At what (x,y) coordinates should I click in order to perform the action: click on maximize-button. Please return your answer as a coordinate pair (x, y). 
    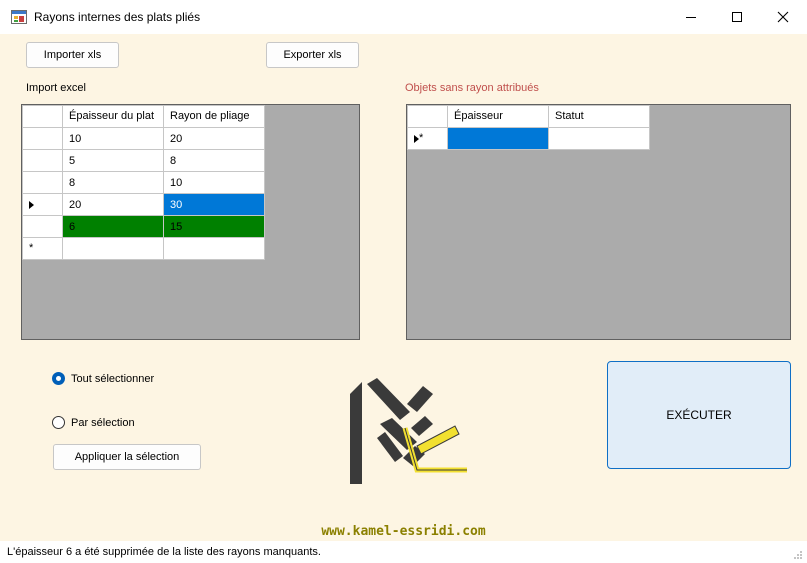
    Looking at the image, I should click on (737, 17).